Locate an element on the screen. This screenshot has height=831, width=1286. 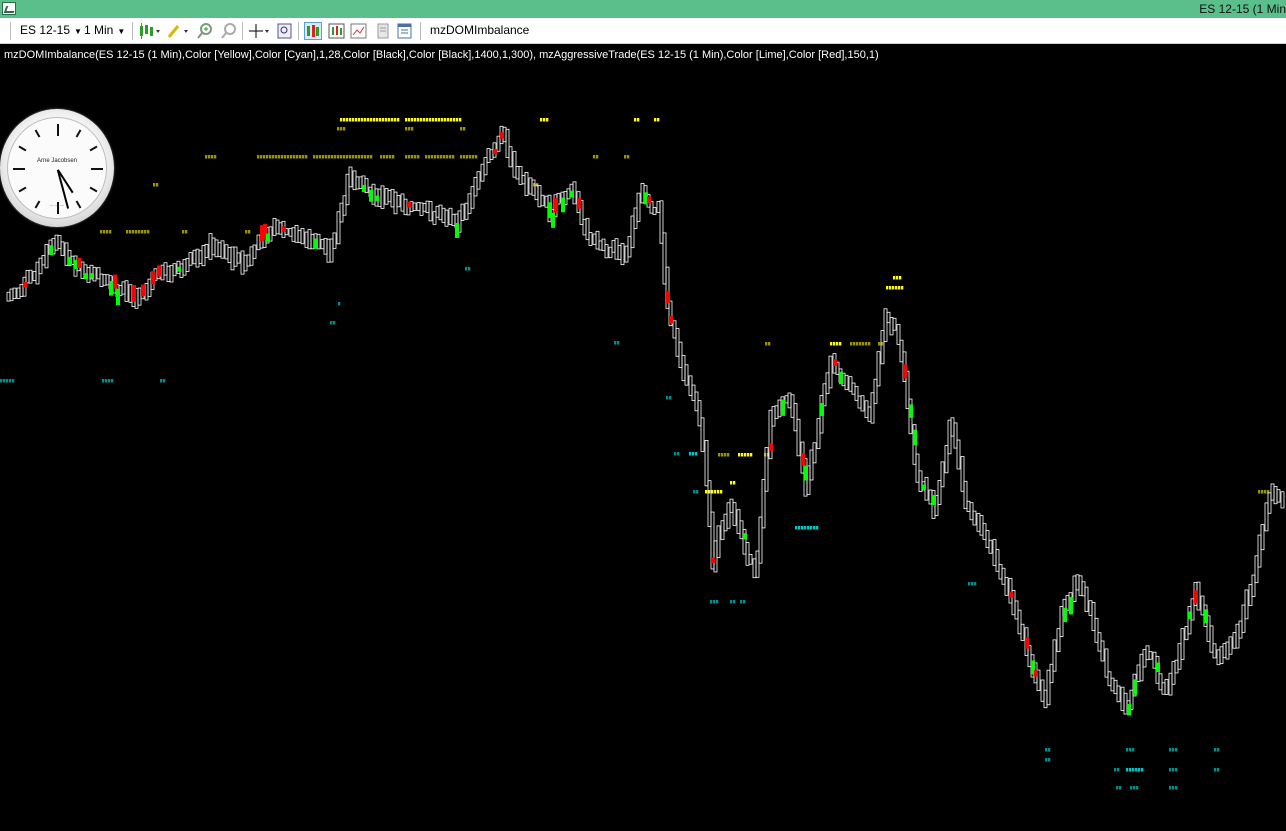
instrument-dropdown: ES 12-15 ▼ is located at coordinates (51, 30).